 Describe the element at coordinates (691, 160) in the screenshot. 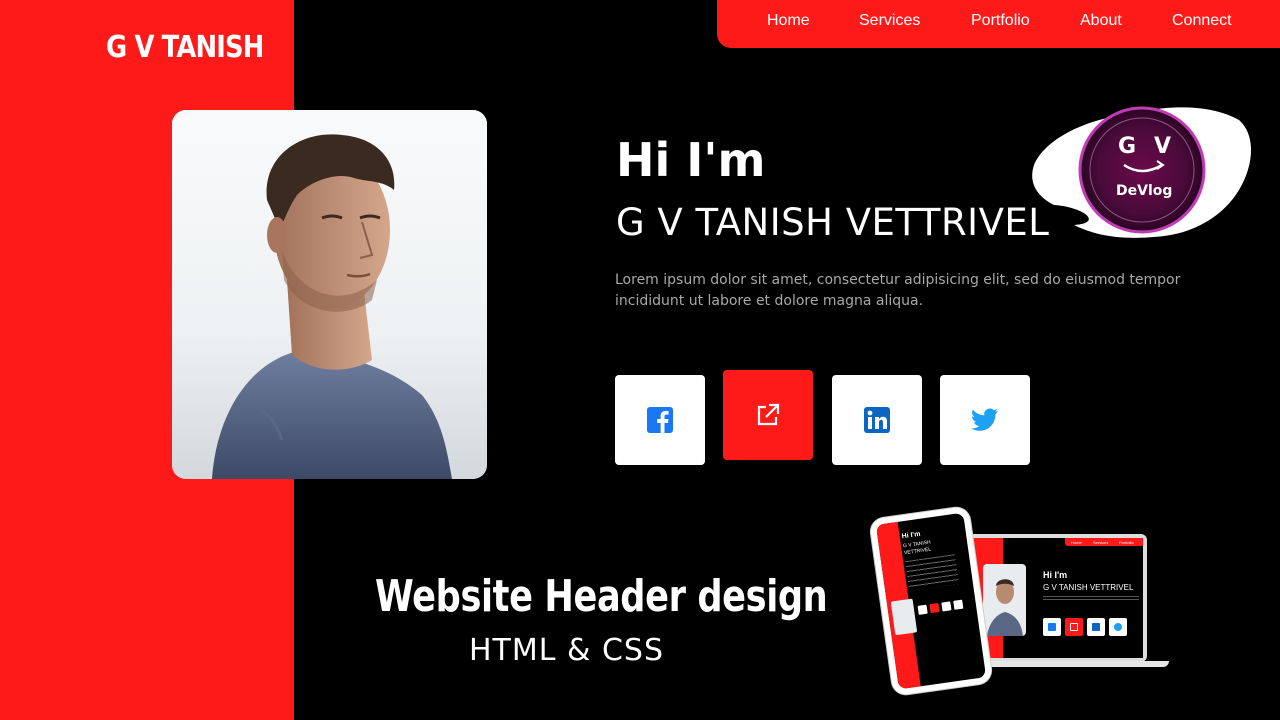

I see `hero-greeting: Hi I'm` at that location.